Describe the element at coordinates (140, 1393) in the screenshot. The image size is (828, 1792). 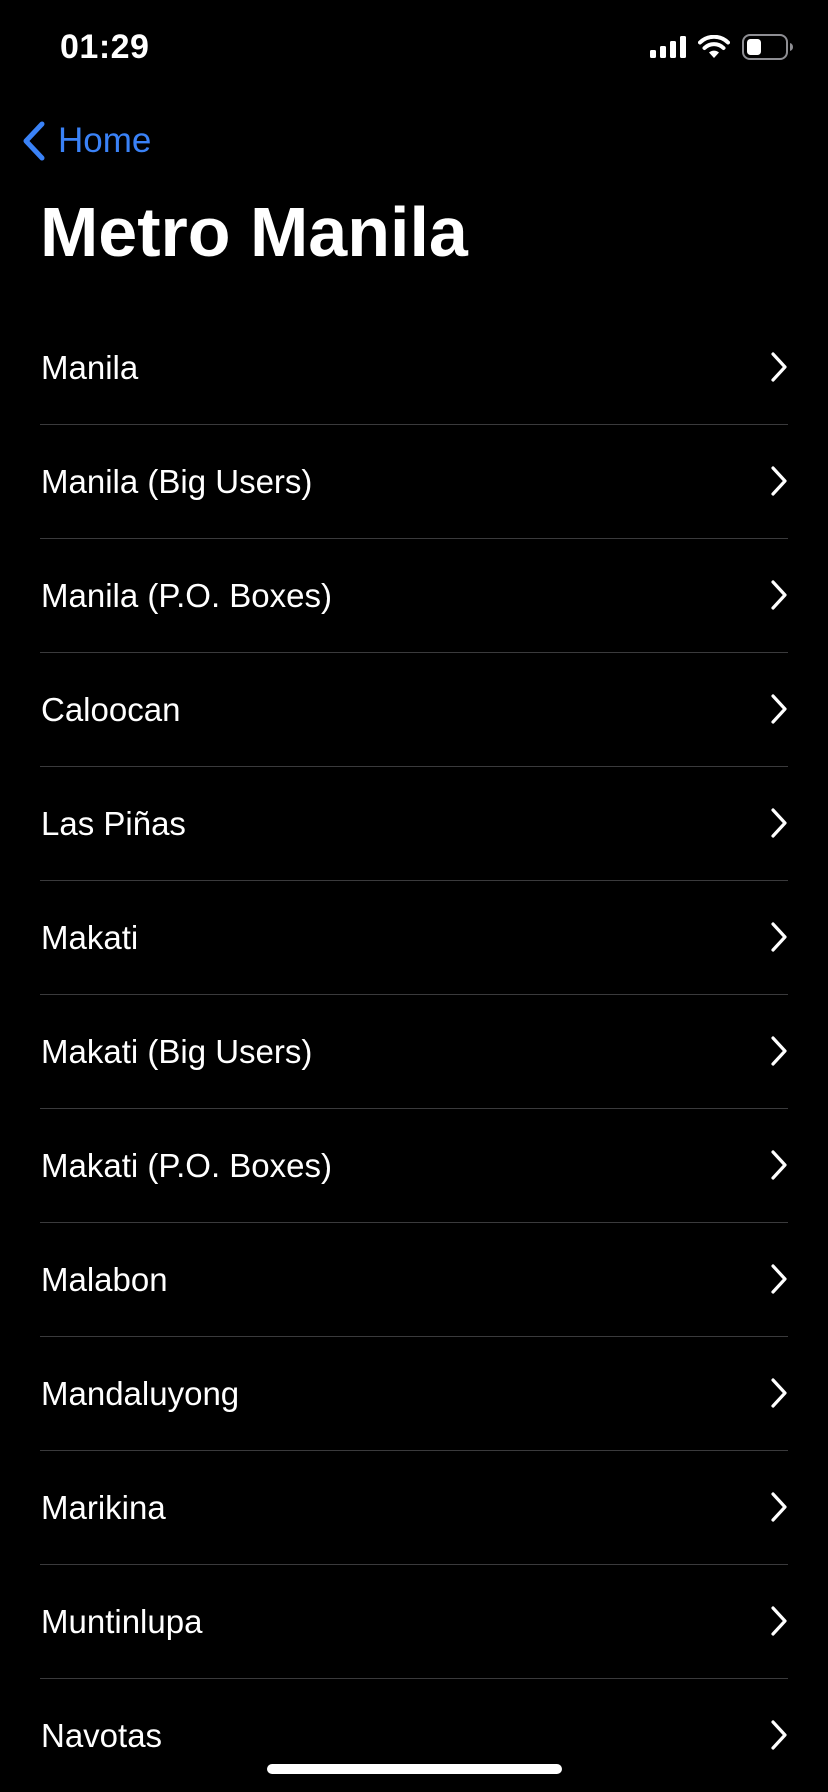
I see `list-item-label: Mandaluyong` at that location.